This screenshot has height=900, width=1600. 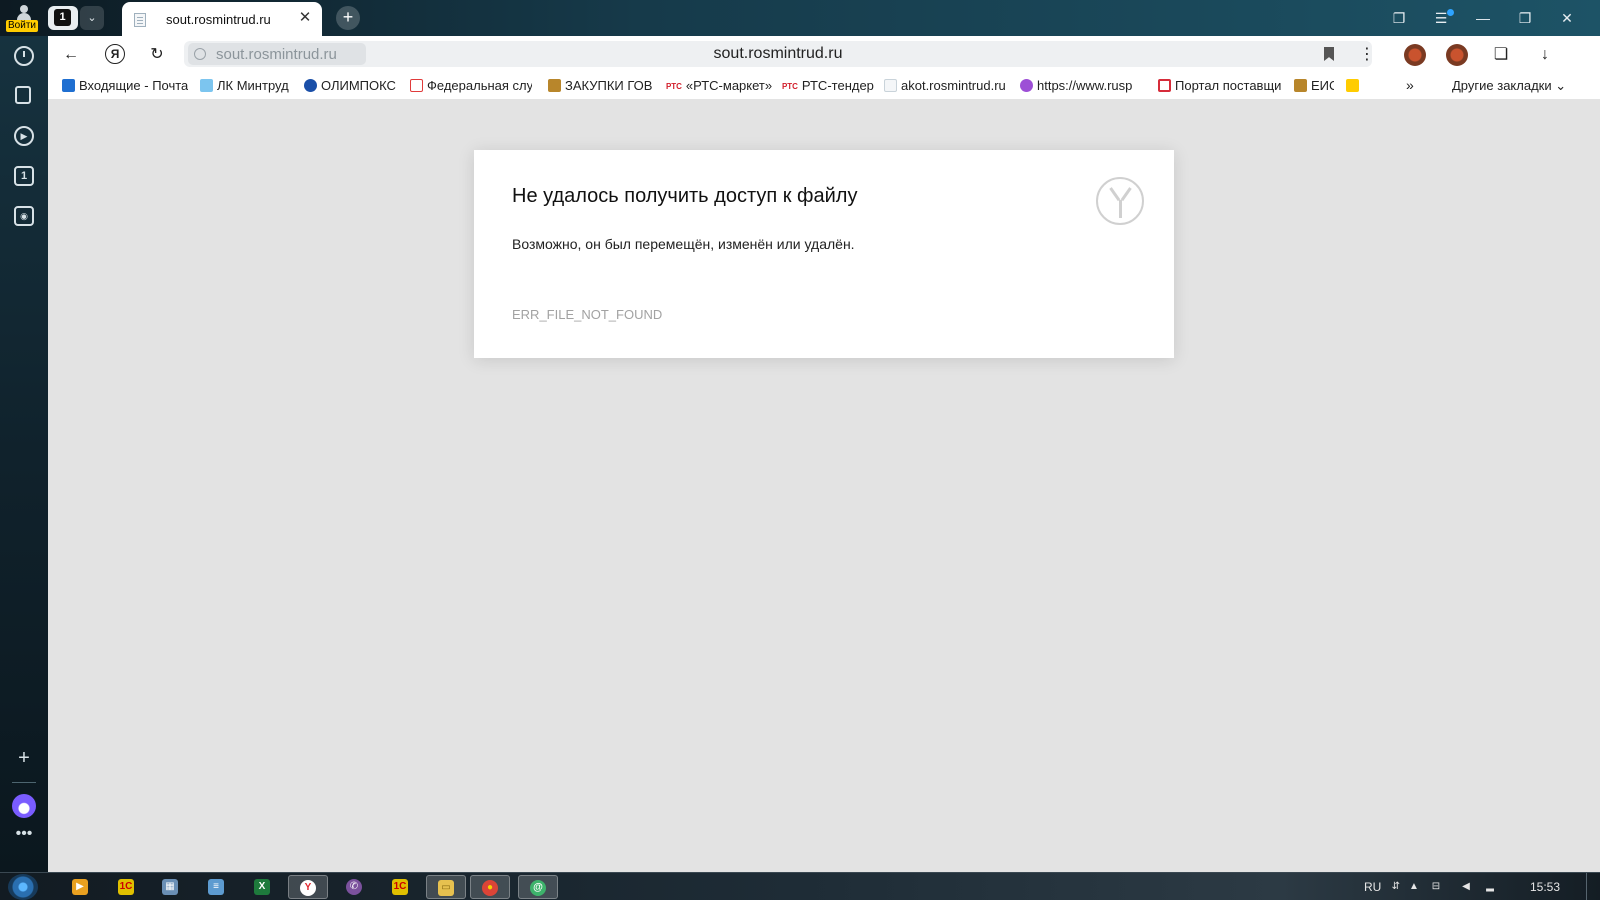 I want to click on taskbar-app: ≡, so click(x=216, y=887).